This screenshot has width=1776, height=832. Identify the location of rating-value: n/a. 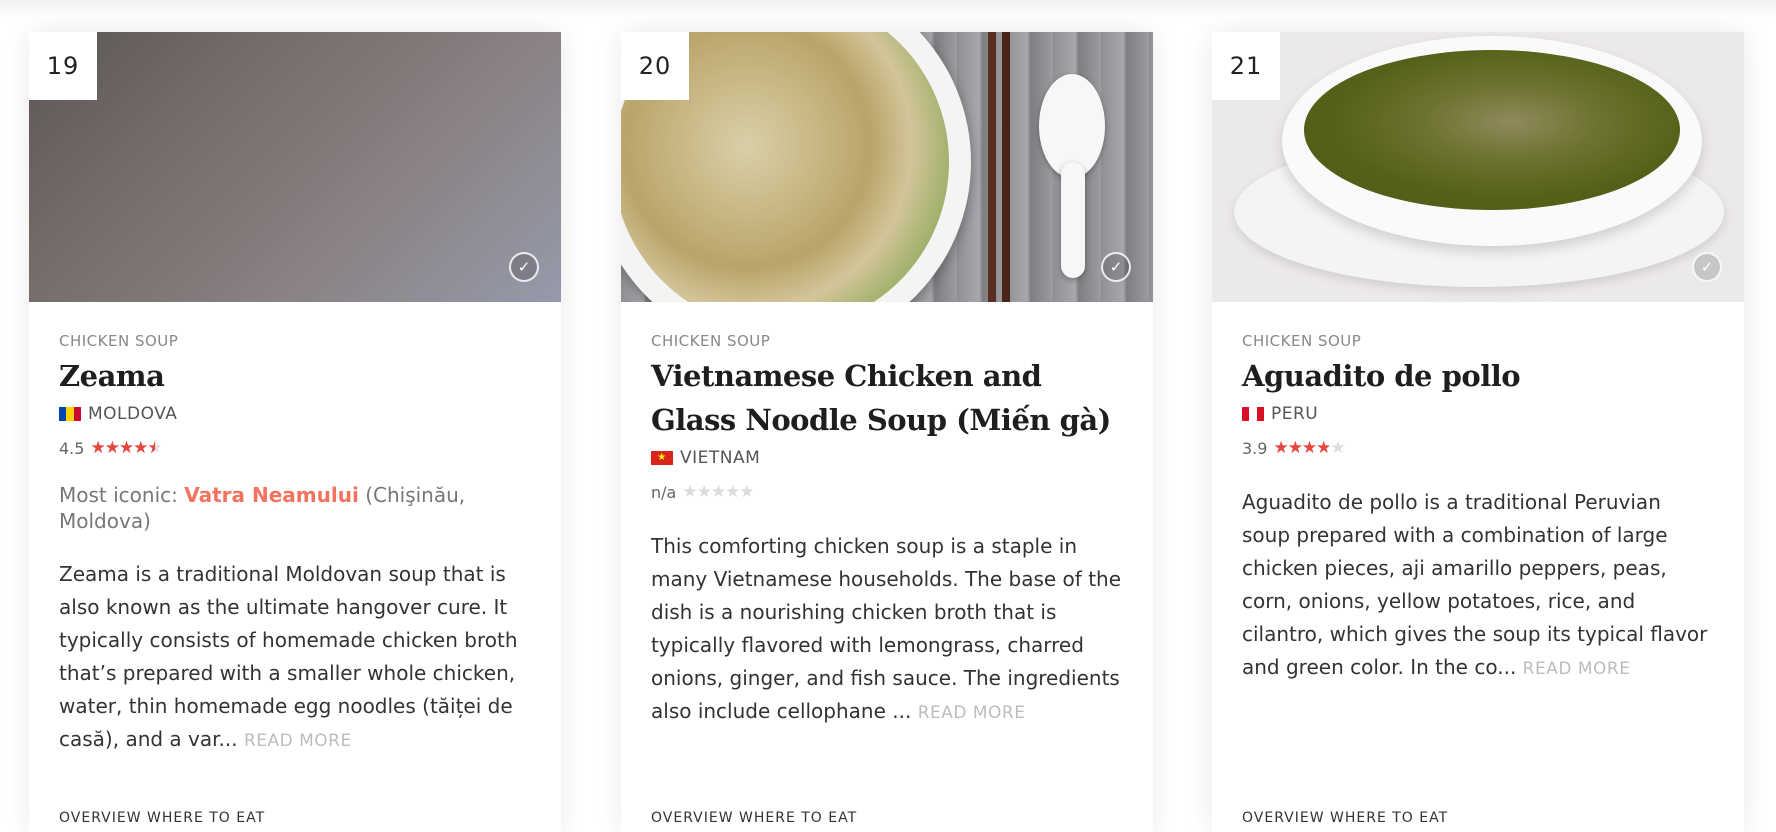
(664, 492).